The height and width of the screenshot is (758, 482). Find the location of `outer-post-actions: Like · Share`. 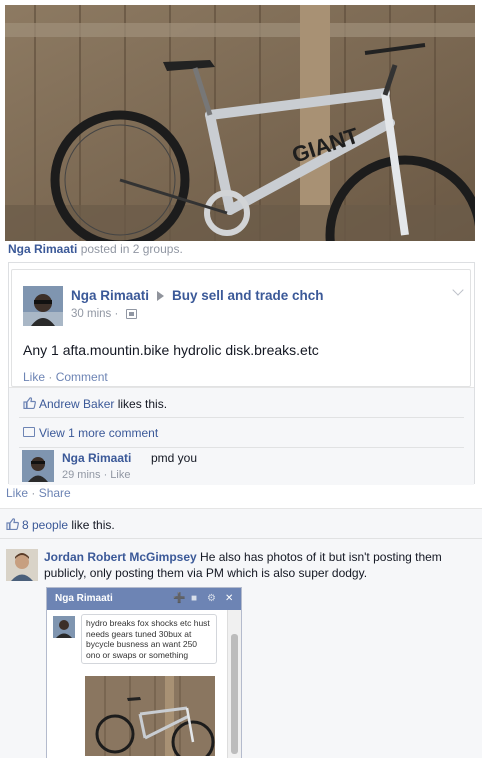

outer-post-actions: Like · Share is located at coordinates (38, 493).